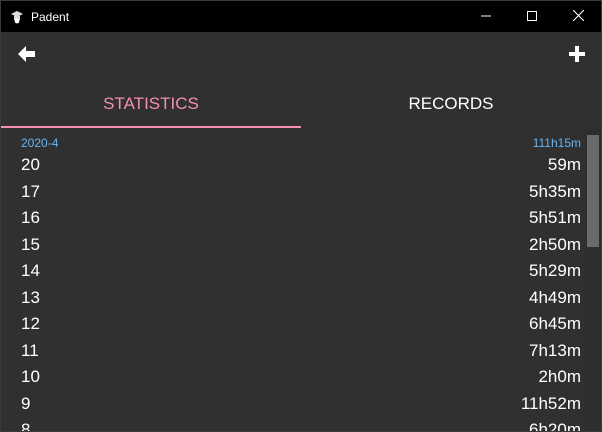  I want to click on tab-statistics: STATISTICS, so click(151, 104).